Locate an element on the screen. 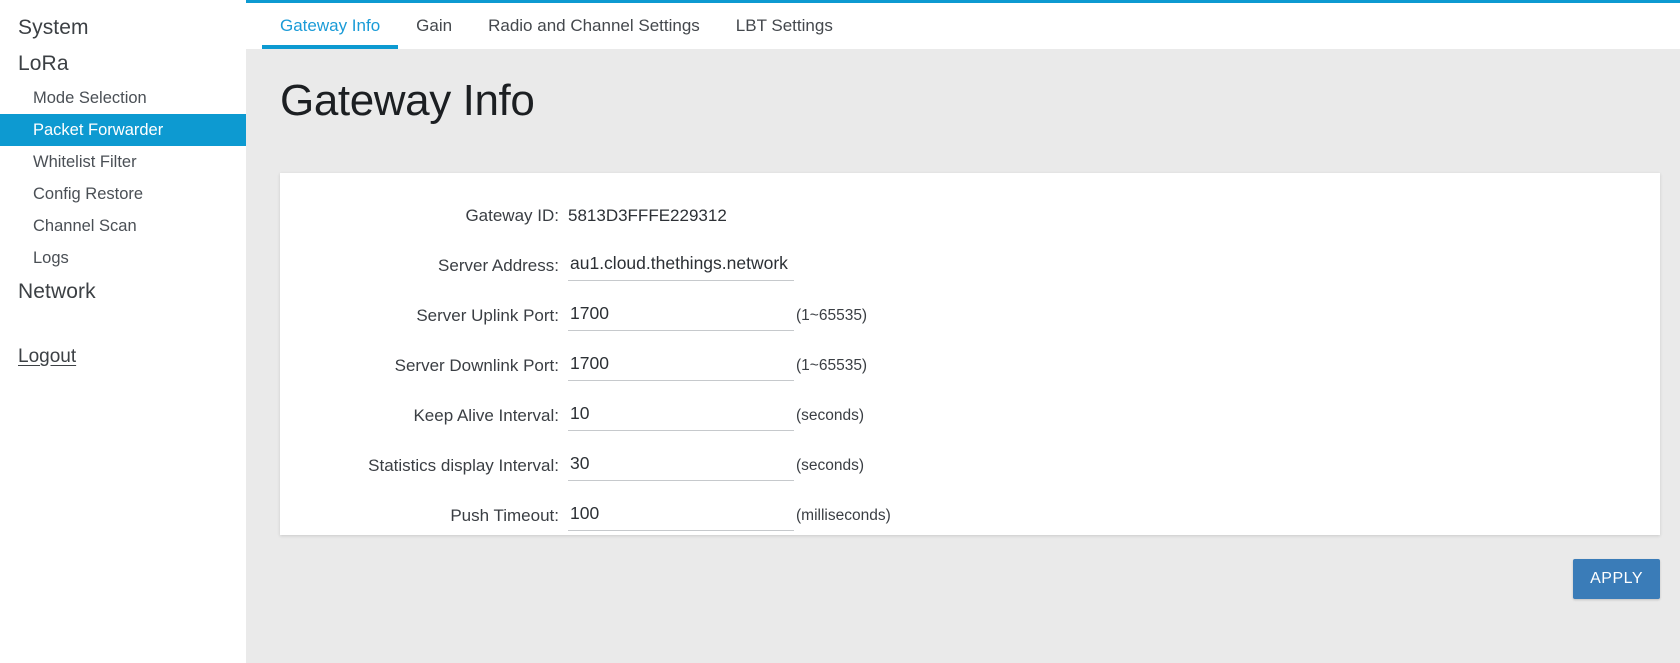 The height and width of the screenshot is (663, 1680). server-uplink-port-input is located at coordinates (681, 316).